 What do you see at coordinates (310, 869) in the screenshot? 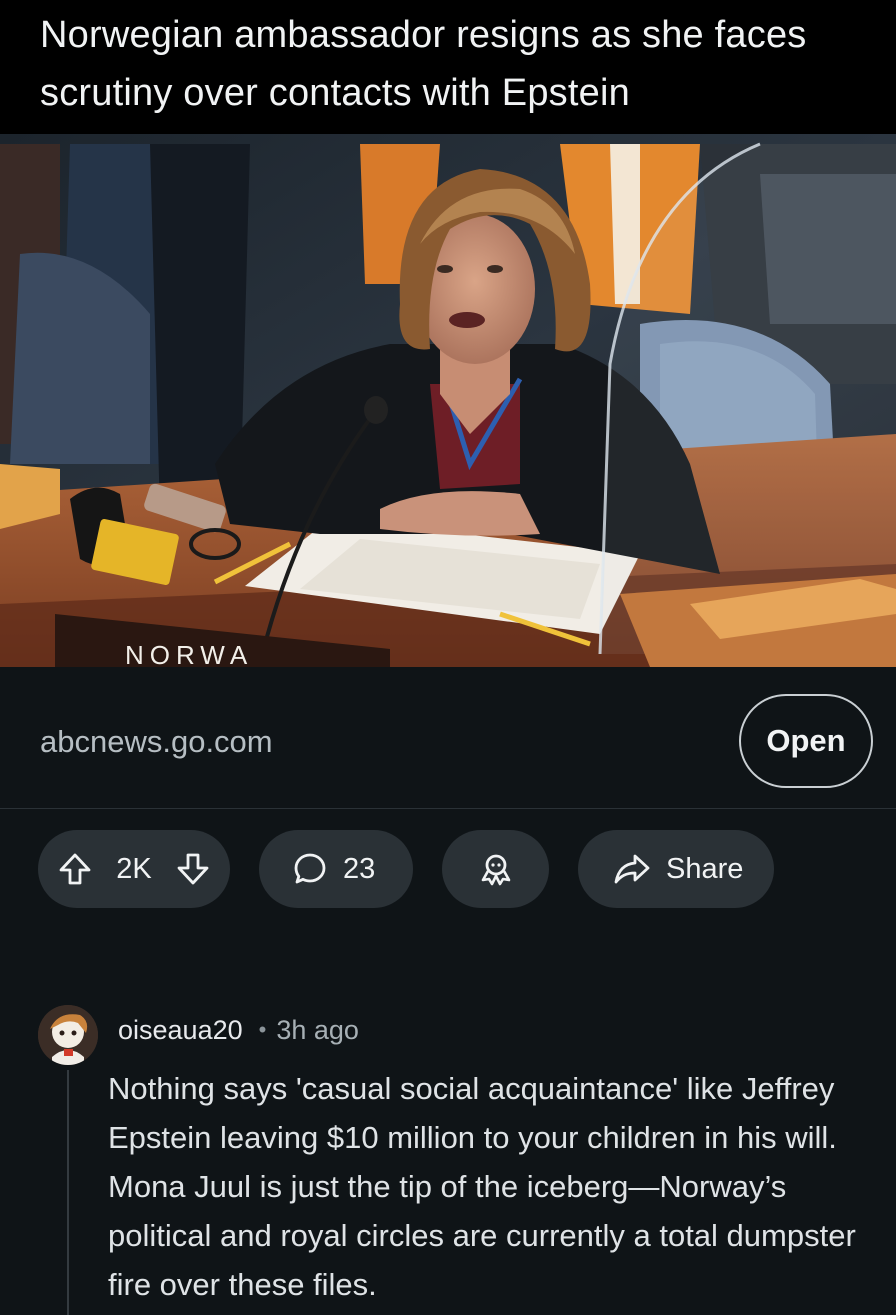
I see `comment-icon` at bounding box center [310, 869].